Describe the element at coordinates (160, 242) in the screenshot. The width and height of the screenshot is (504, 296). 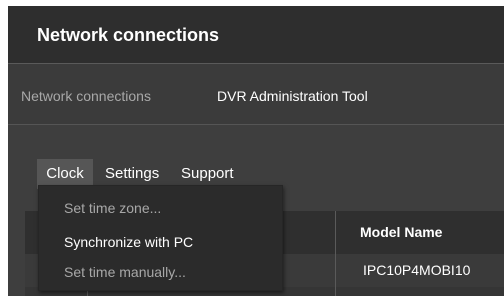
I see `menu-item-synchronize-with-pc: Synchronize with PC` at that location.